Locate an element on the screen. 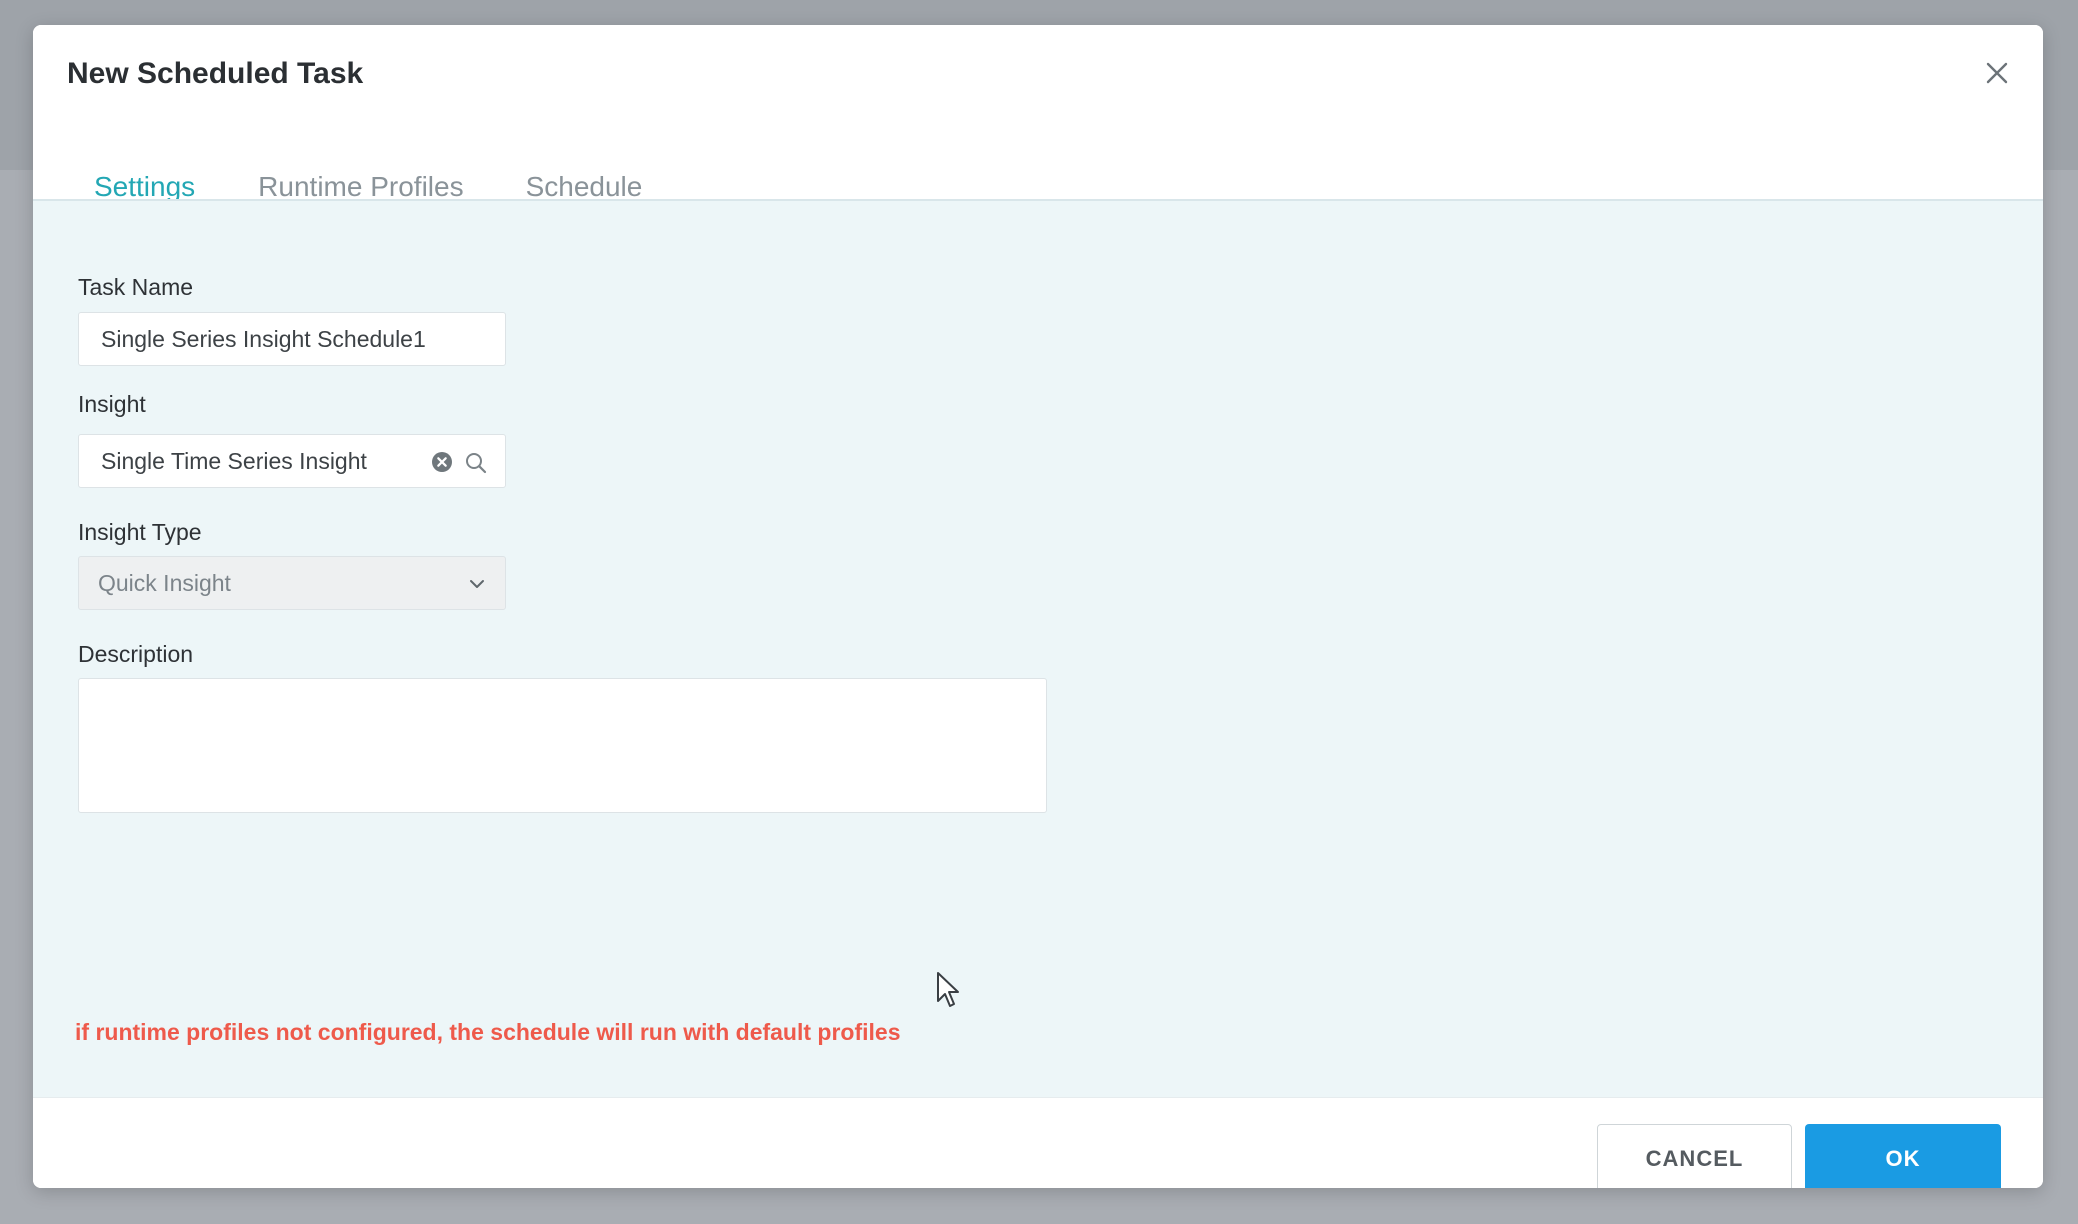  tab-schedule: Schedule is located at coordinates (584, 173).